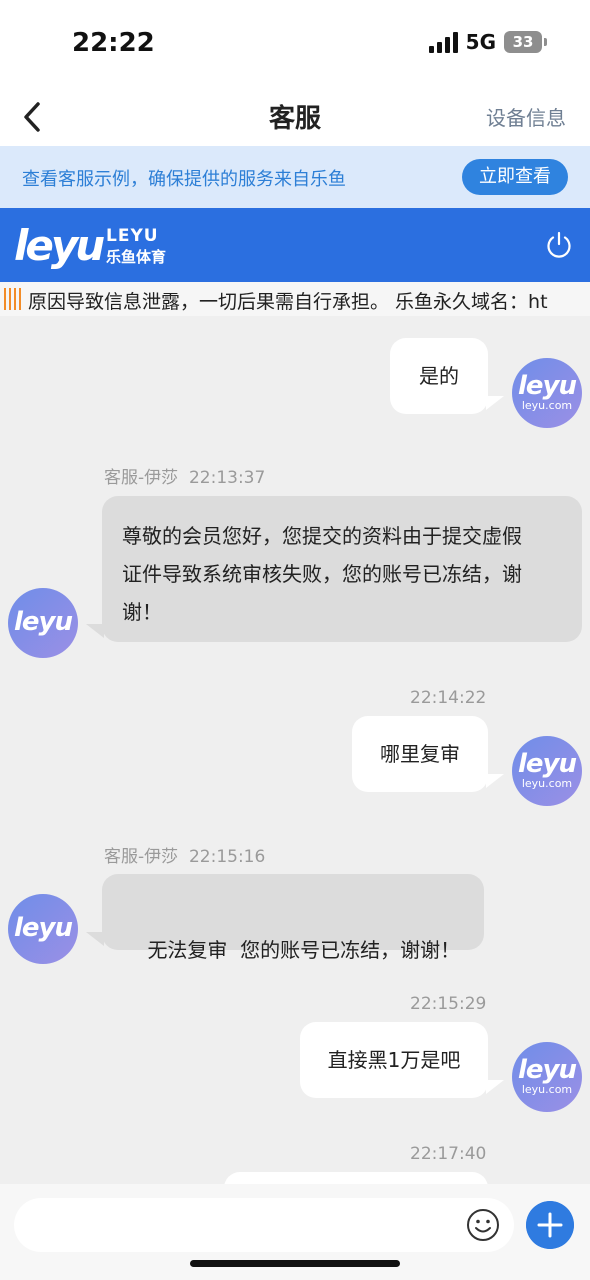 The width and height of the screenshot is (590, 1280). Describe the element at coordinates (550, 1225) in the screenshot. I see `add-icon` at that location.